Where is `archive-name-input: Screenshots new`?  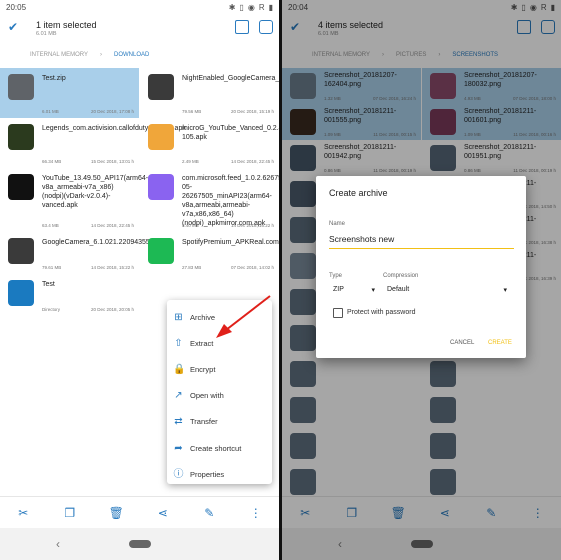
archive-name-input: Screenshots new is located at coordinates (421, 241).